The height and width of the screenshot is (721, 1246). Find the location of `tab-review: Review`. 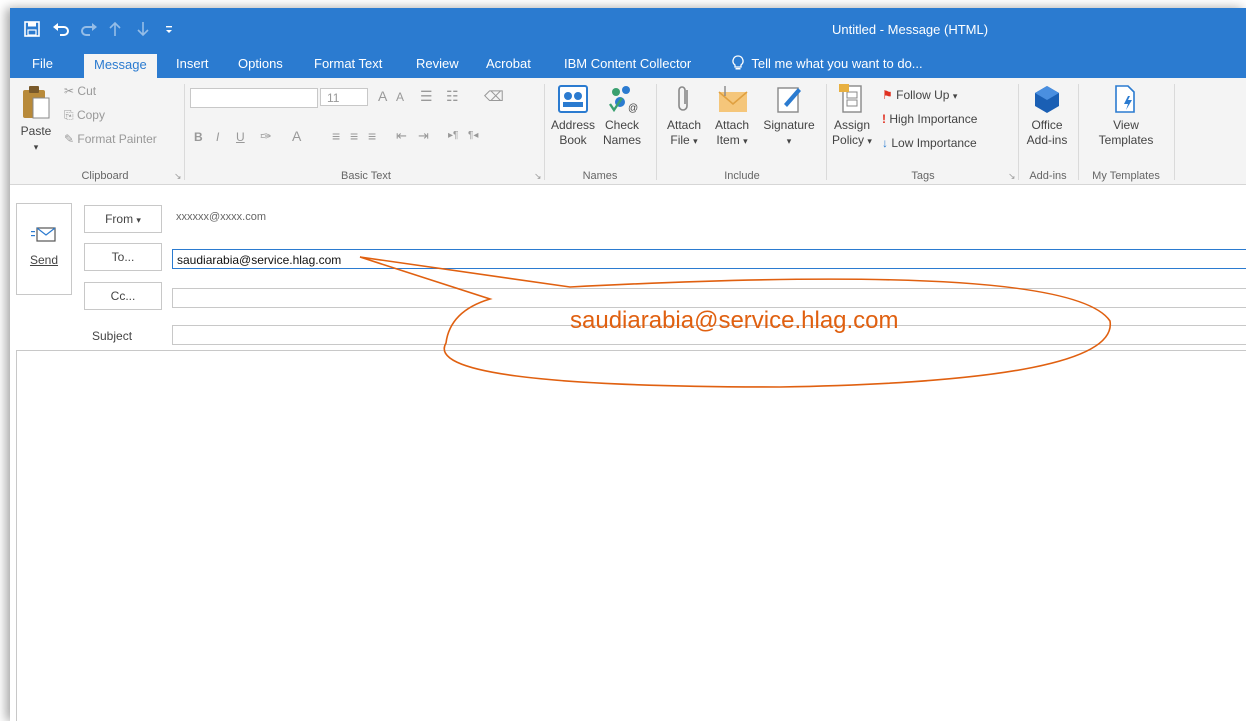

tab-review: Review is located at coordinates (437, 64).